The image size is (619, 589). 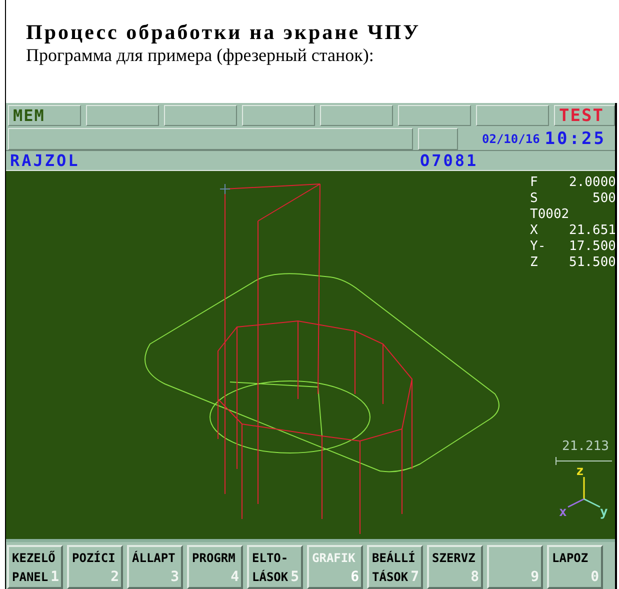 I want to click on page-subtitle: Программа для примера (фрезерный станок):, so click(x=200, y=55).